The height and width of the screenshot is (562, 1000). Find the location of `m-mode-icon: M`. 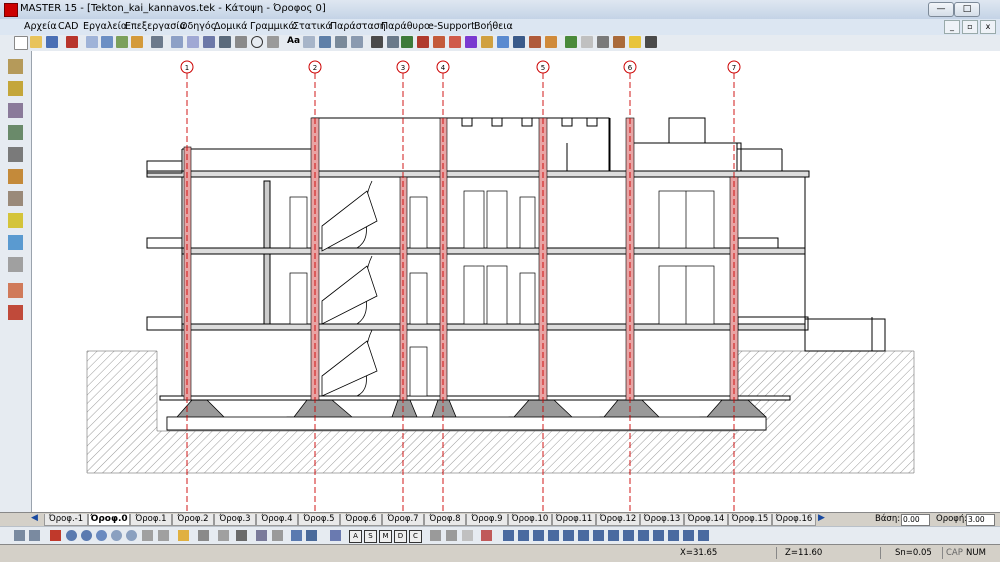

m-mode-icon: M is located at coordinates (385, 536).